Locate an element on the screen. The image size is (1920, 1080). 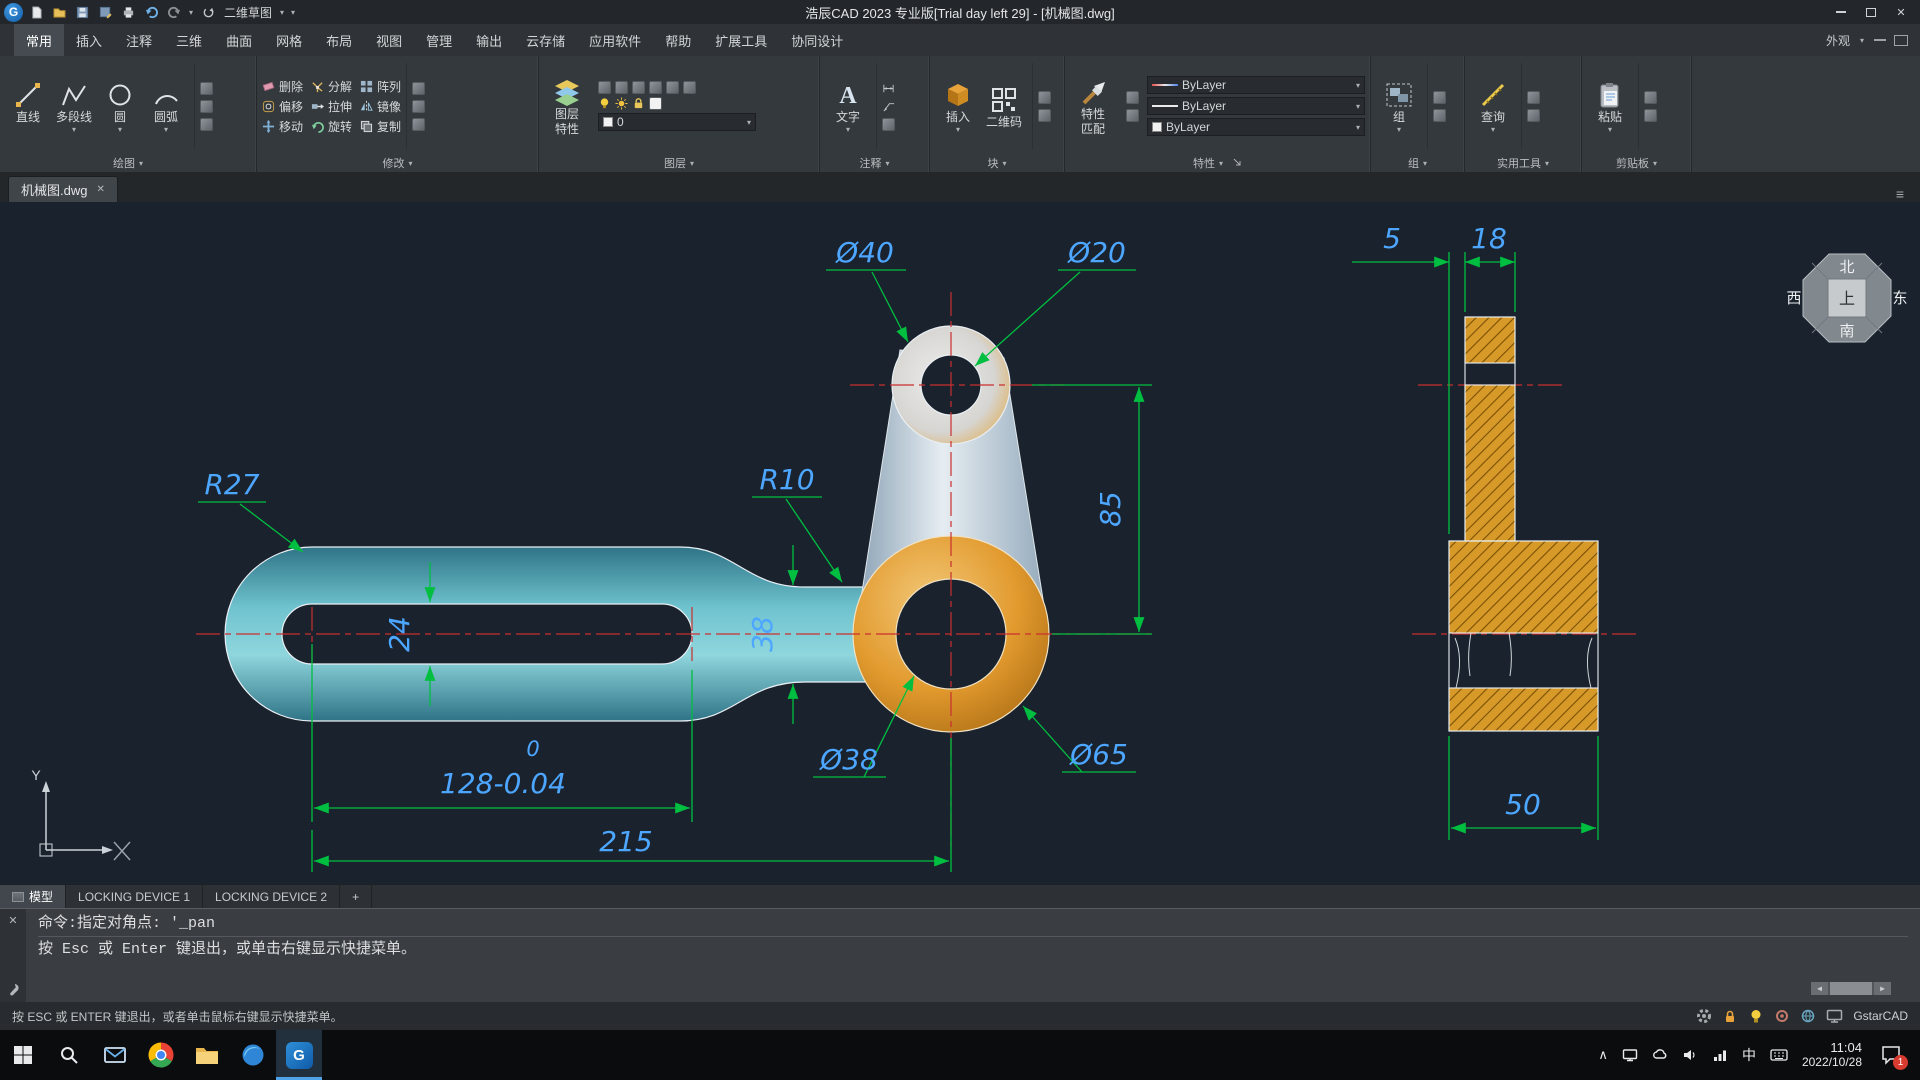
view-compass: 北 南 西 东 上 is located at coordinates (1847, 298).